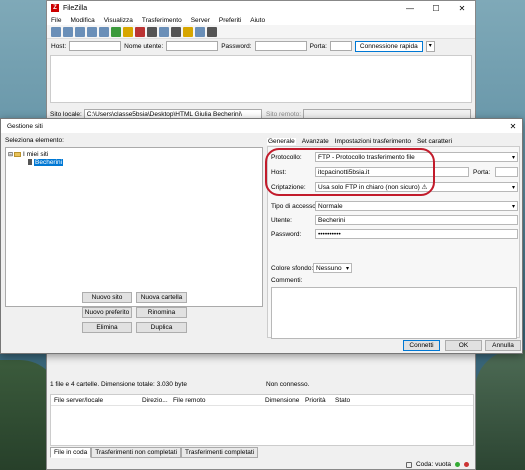 This screenshot has width=525, height=470. What do you see at coordinates (10, 154) in the screenshot?
I see `collapse-icon: ⊟` at bounding box center [10, 154].